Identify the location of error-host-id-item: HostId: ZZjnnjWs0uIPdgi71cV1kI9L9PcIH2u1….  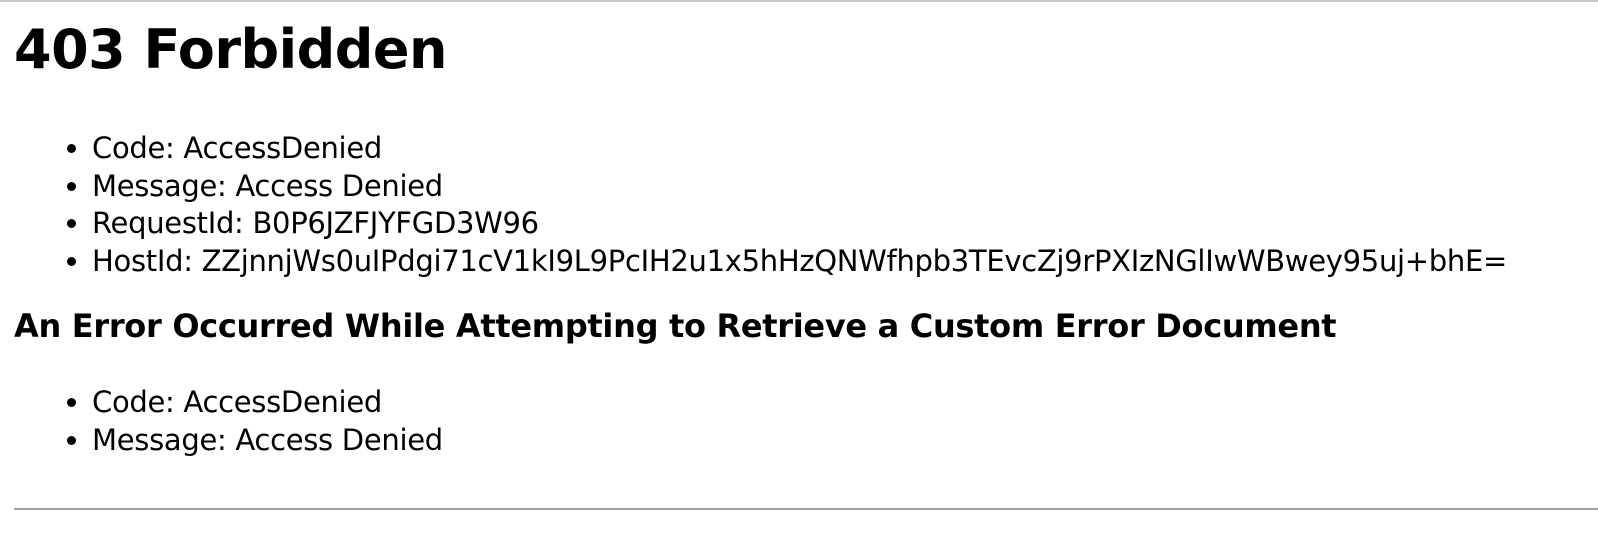
(838, 262).